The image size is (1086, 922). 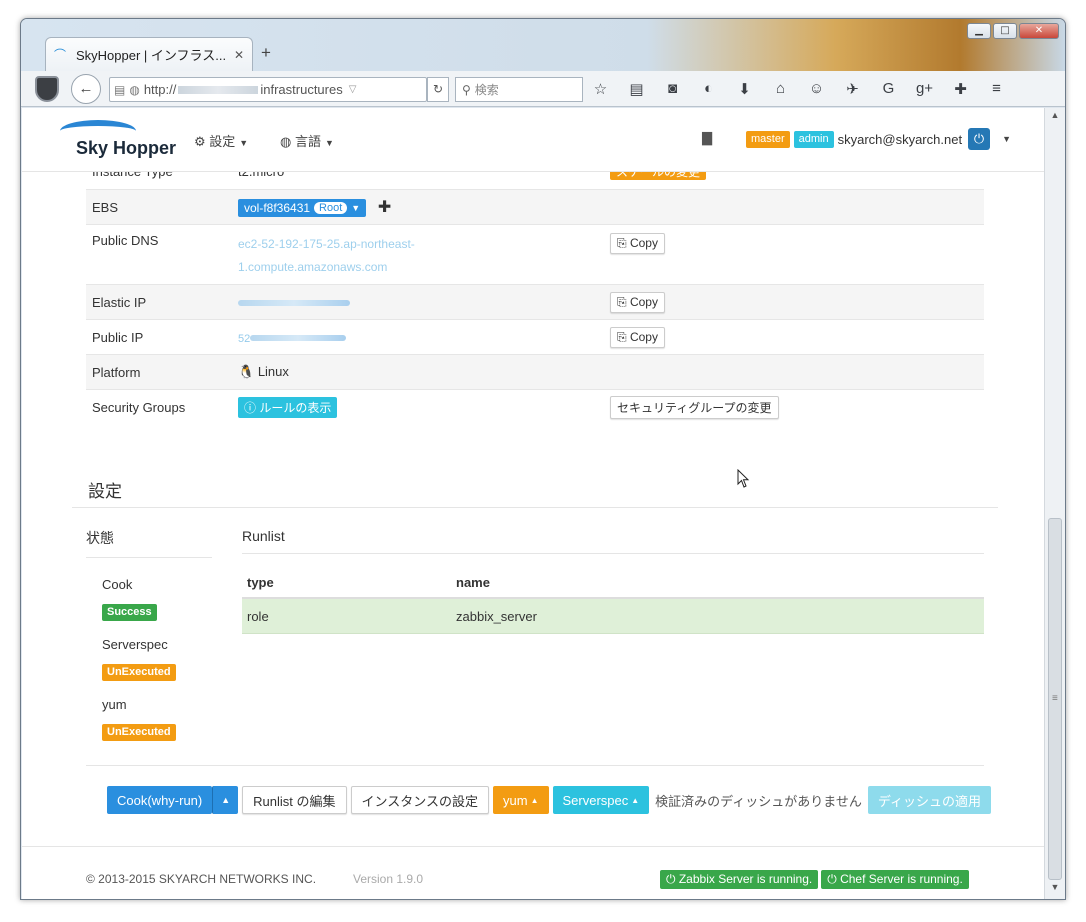 What do you see at coordinates (960, 89) in the screenshot?
I see `puzzle-icon: ✚` at bounding box center [960, 89].